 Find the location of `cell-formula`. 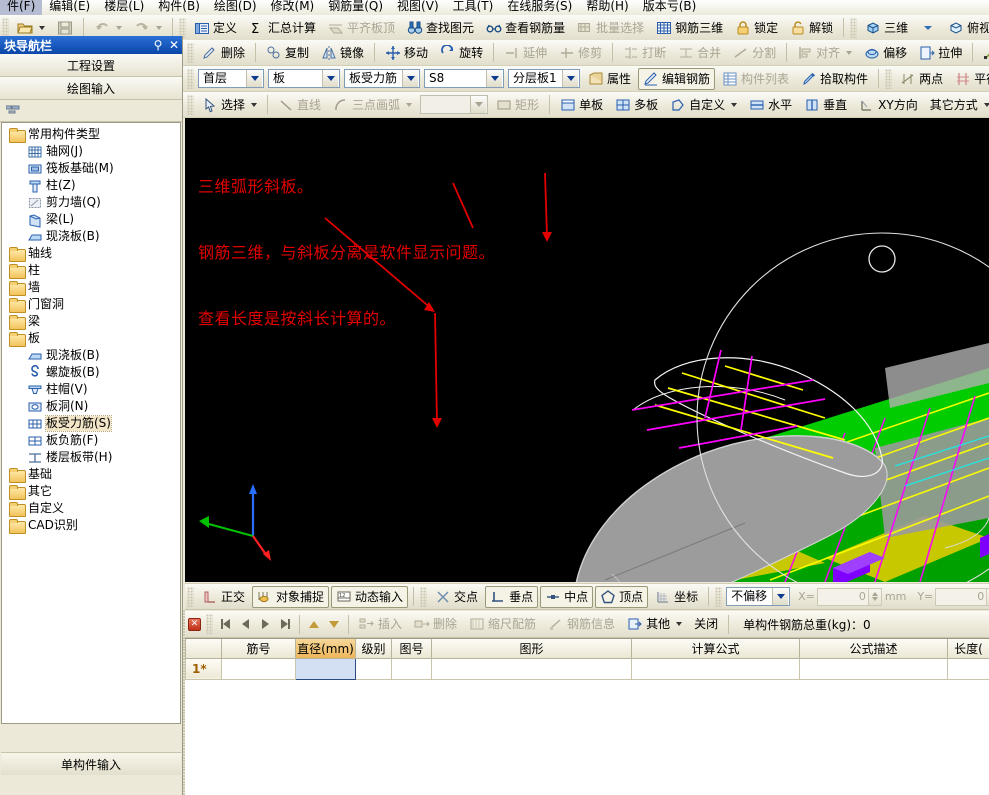

cell-formula is located at coordinates (715, 668).